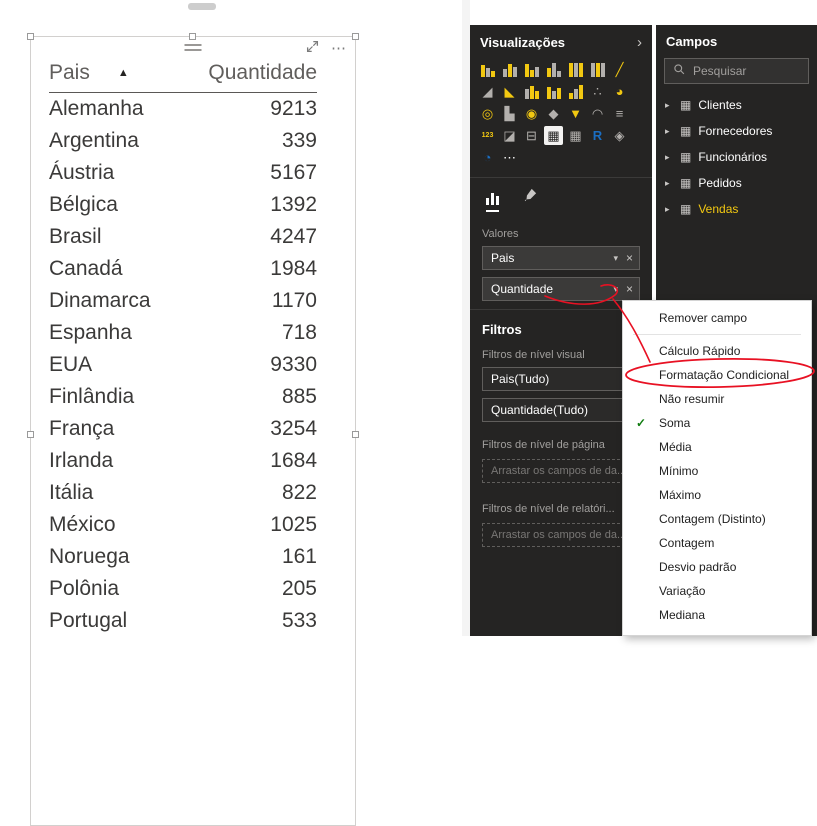  I want to click on drag-grip-icon, so click(193, 47).